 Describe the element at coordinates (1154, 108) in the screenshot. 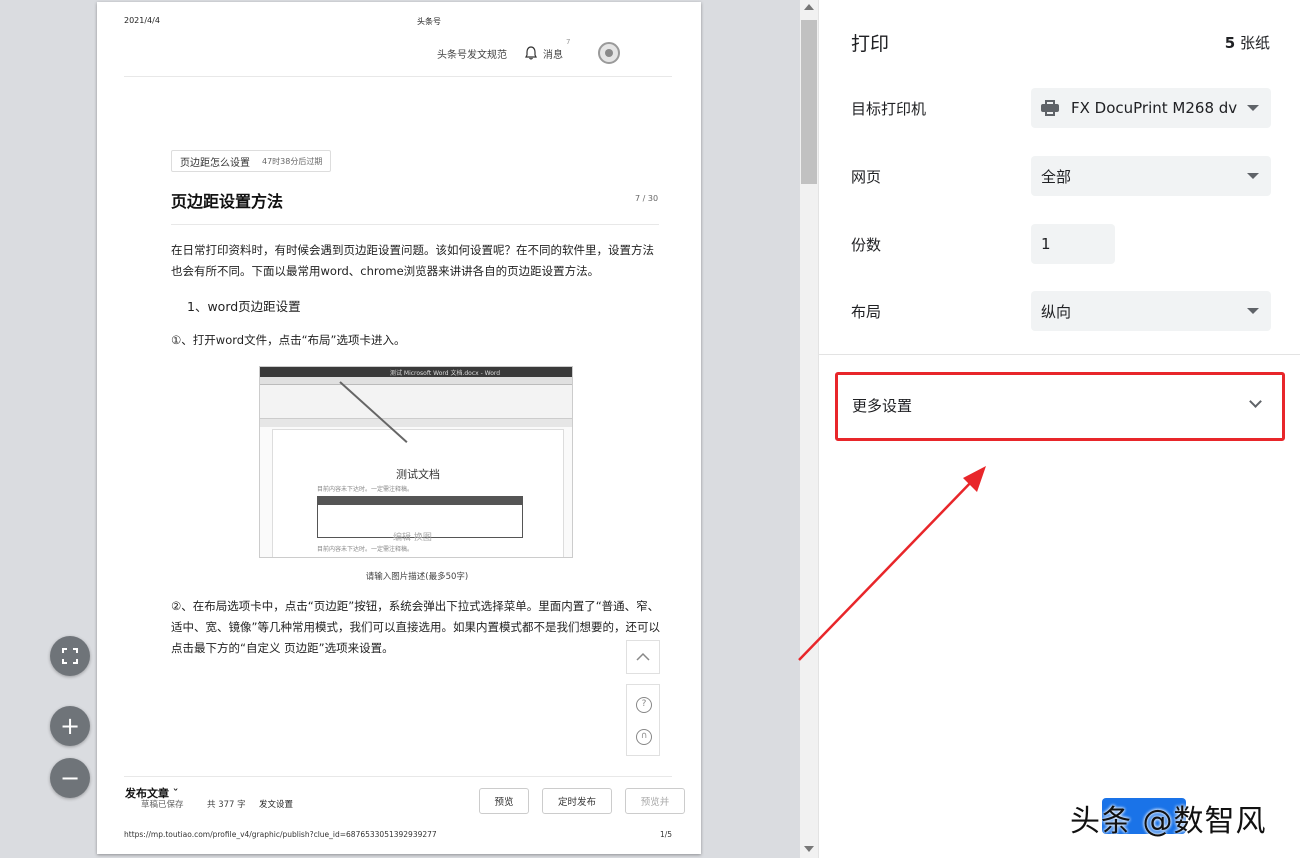

I see `destination-value: FX DocuPrint M268 dv` at that location.